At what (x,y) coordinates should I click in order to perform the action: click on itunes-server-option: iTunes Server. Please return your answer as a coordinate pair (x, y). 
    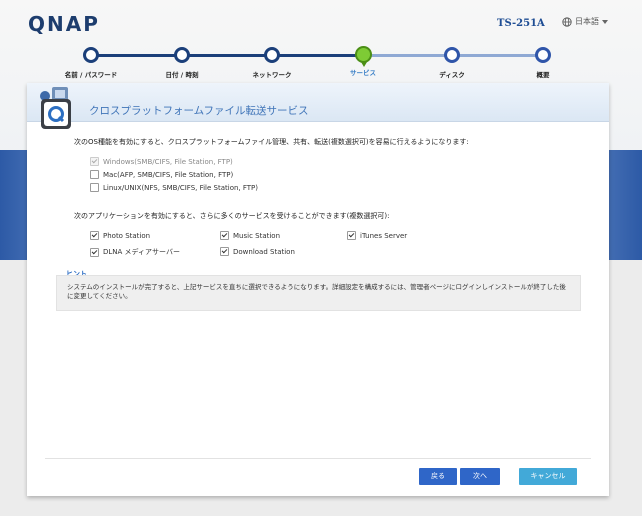
    Looking at the image, I should click on (377, 235).